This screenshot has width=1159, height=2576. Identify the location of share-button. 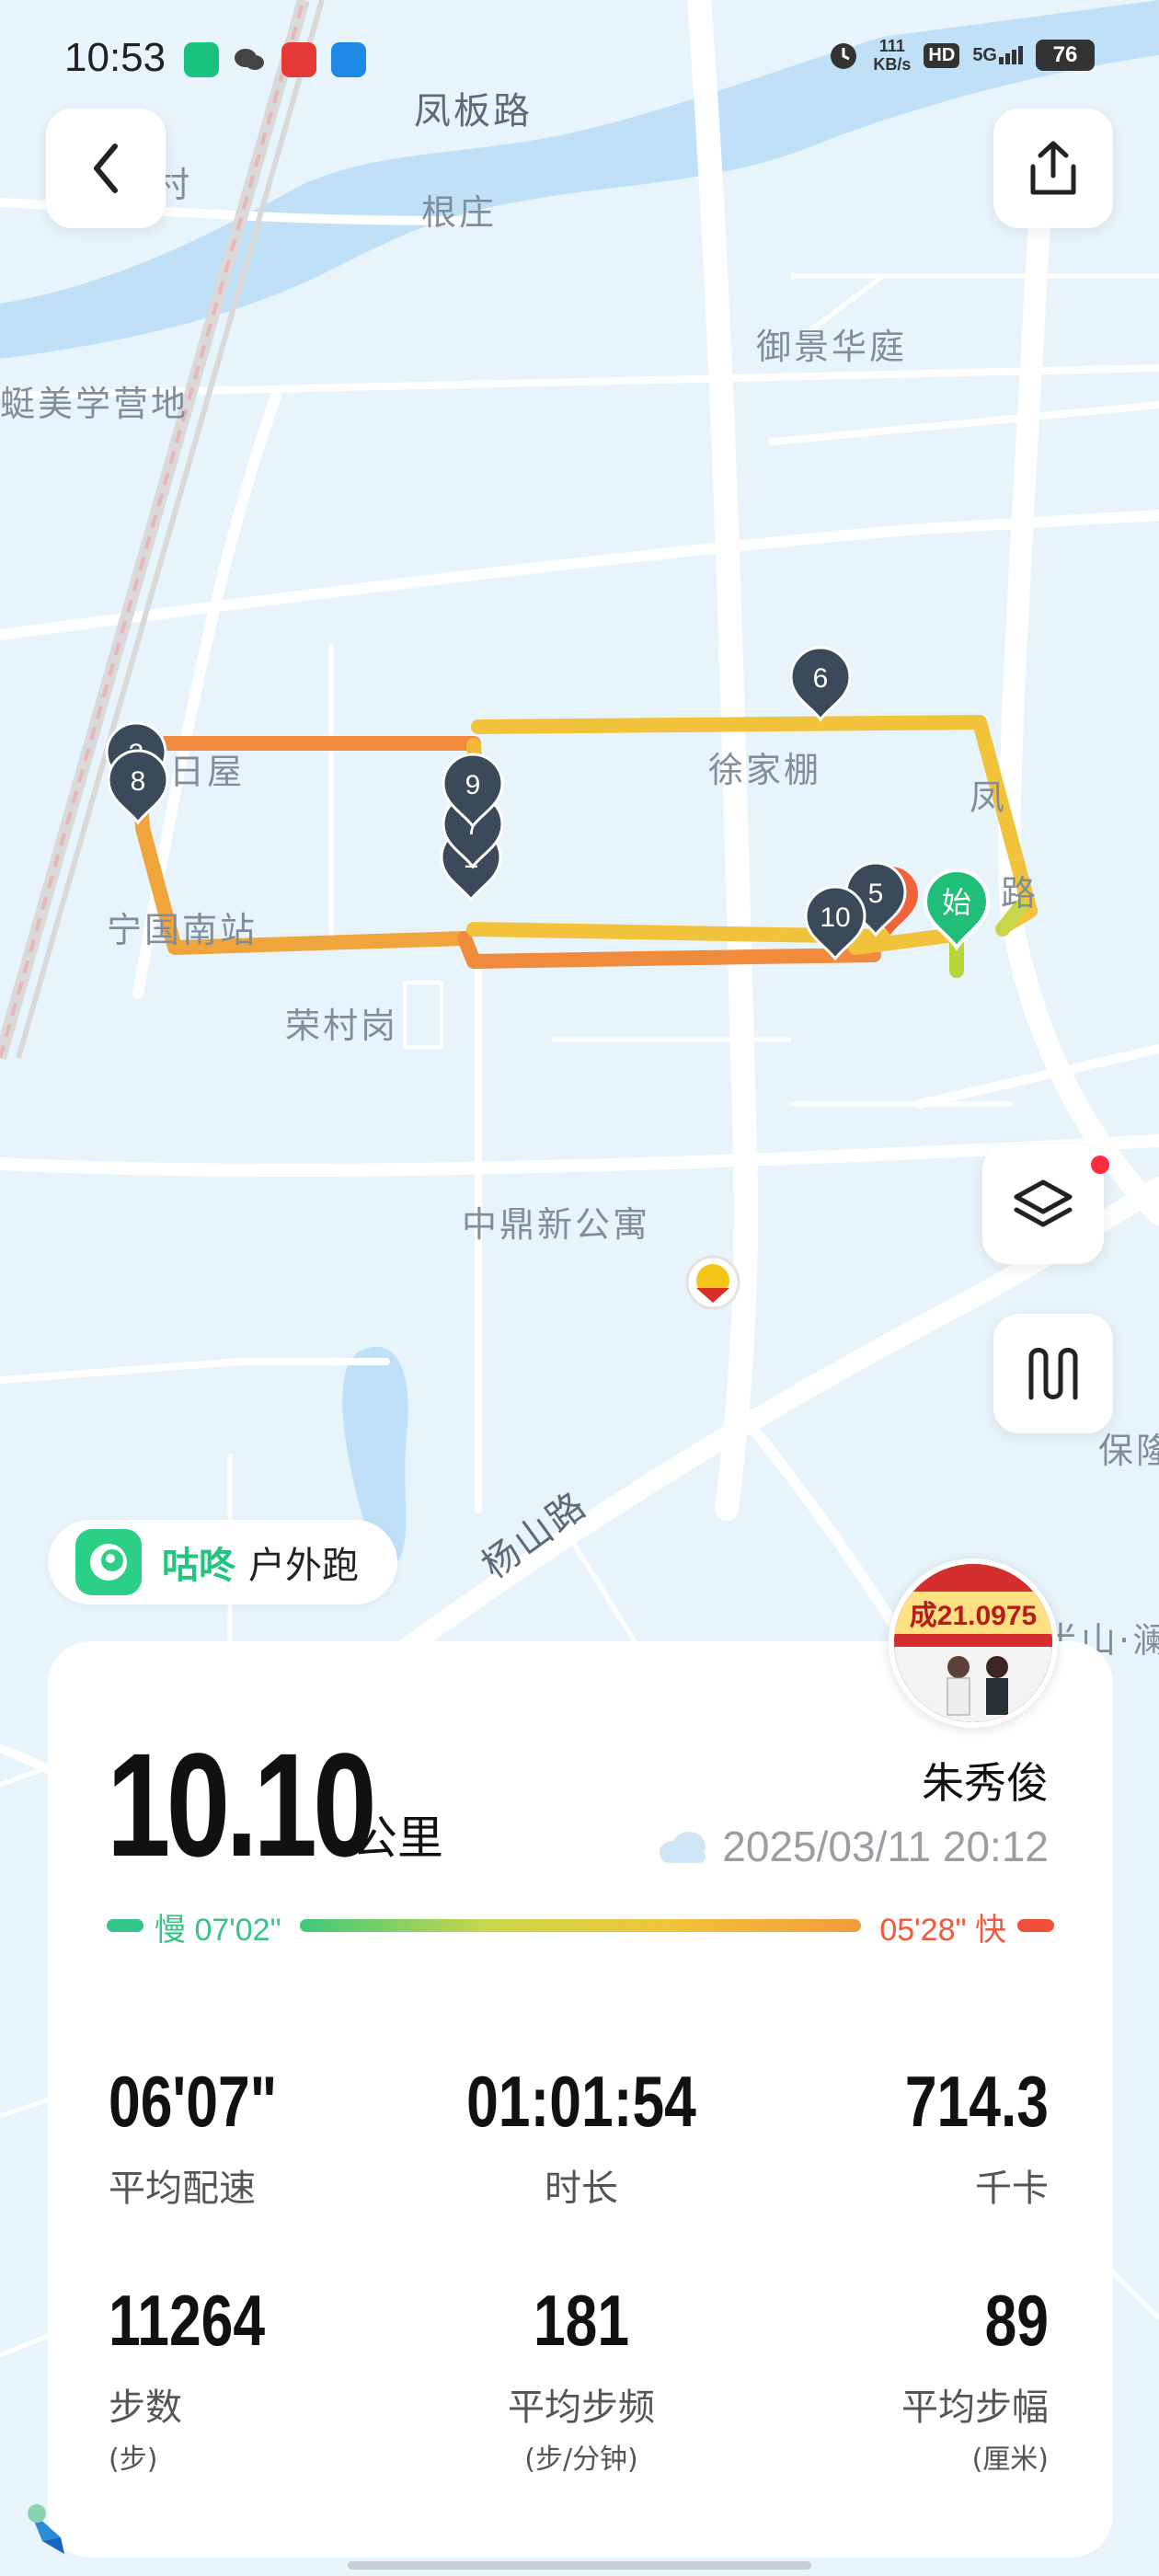
(1053, 168).